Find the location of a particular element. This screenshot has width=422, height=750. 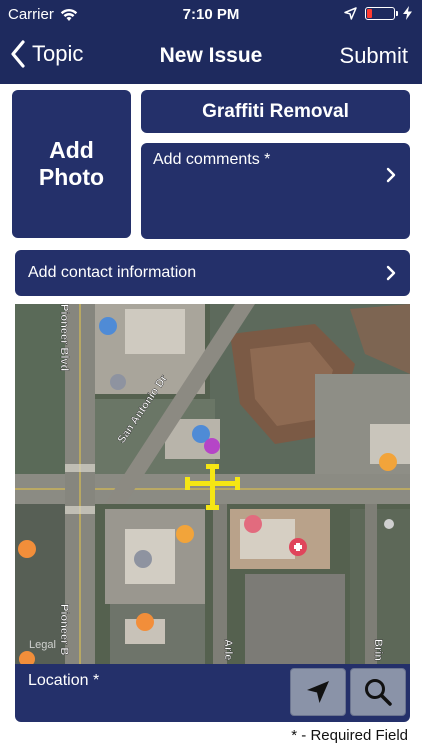

status-right-icons is located at coordinates (378, 13).